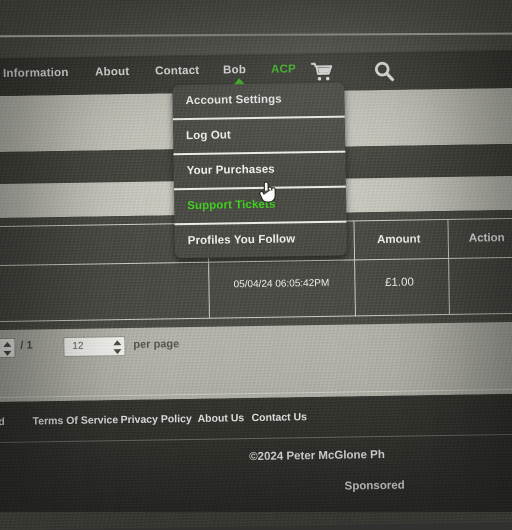 Image resolution: width=512 pixels, height=530 pixels. Describe the element at coordinates (380, 454) in the screenshot. I see `copyright-text: ©2024 Peter McGlone Ph` at that location.